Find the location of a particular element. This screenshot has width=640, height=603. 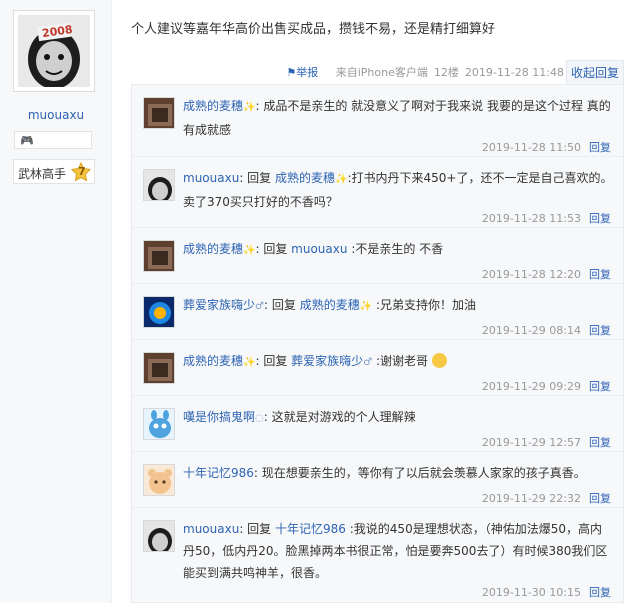

reply-text: :不是亲生的 不香 is located at coordinates (397, 249).